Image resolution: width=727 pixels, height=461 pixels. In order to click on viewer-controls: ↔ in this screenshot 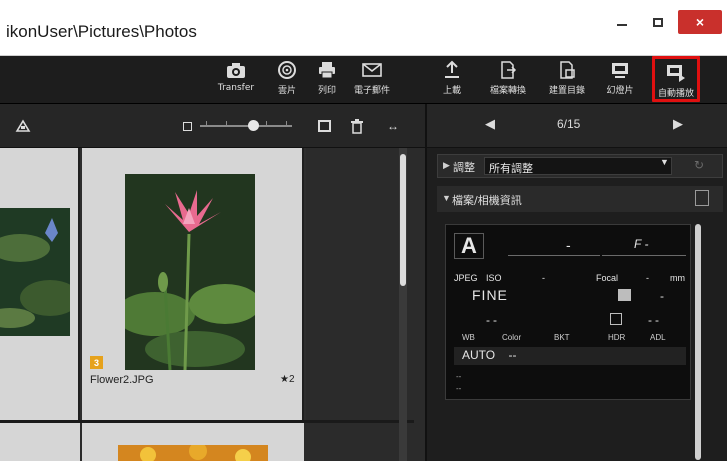, I will do `click(212, 126)`.